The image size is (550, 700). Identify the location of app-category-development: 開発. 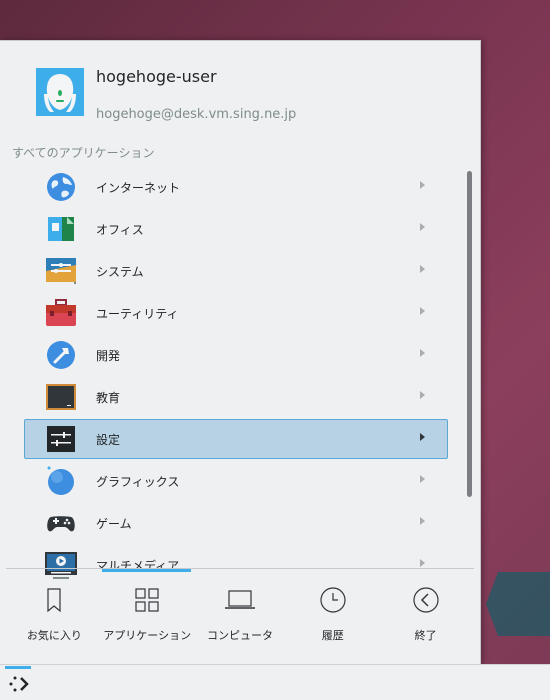
(236, 355).